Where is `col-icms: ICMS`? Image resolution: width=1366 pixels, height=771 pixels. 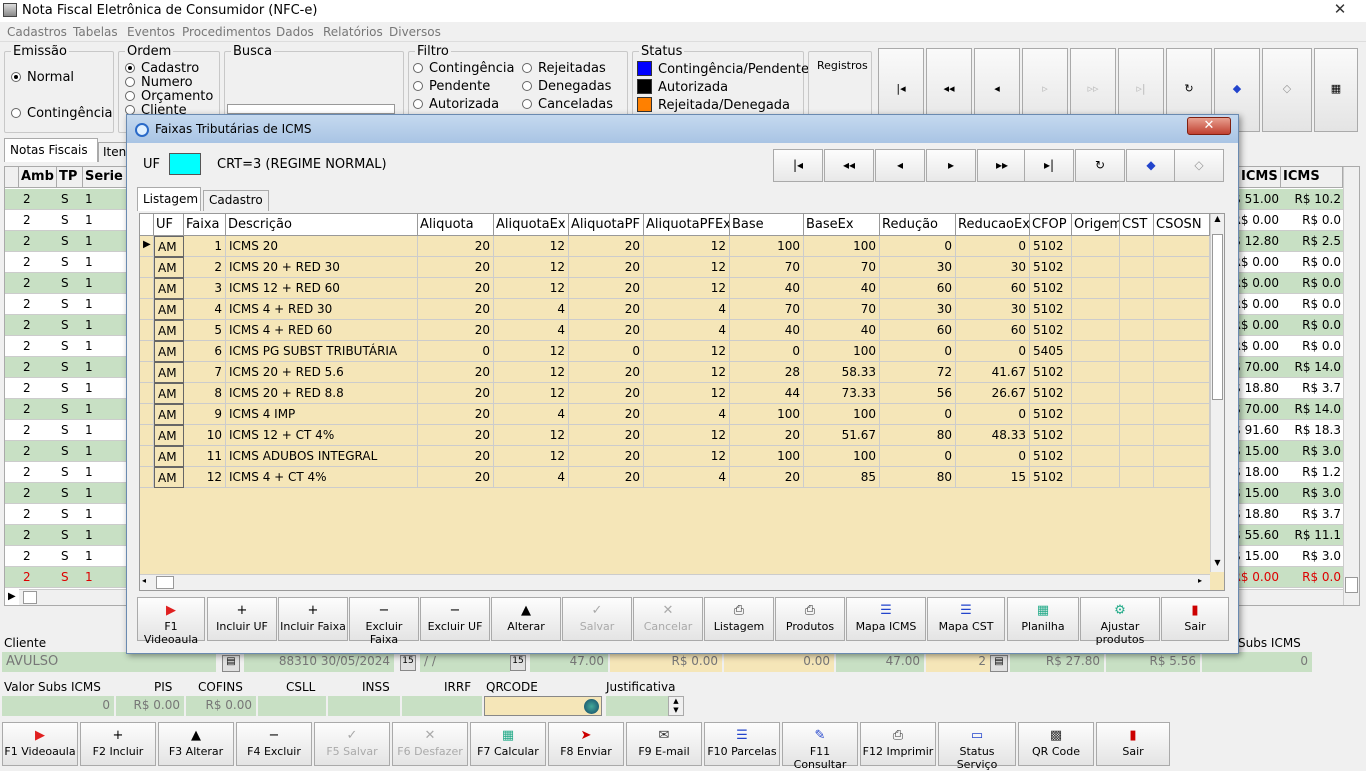
col-icms: ICMS is located at coordinates (1260, 177).